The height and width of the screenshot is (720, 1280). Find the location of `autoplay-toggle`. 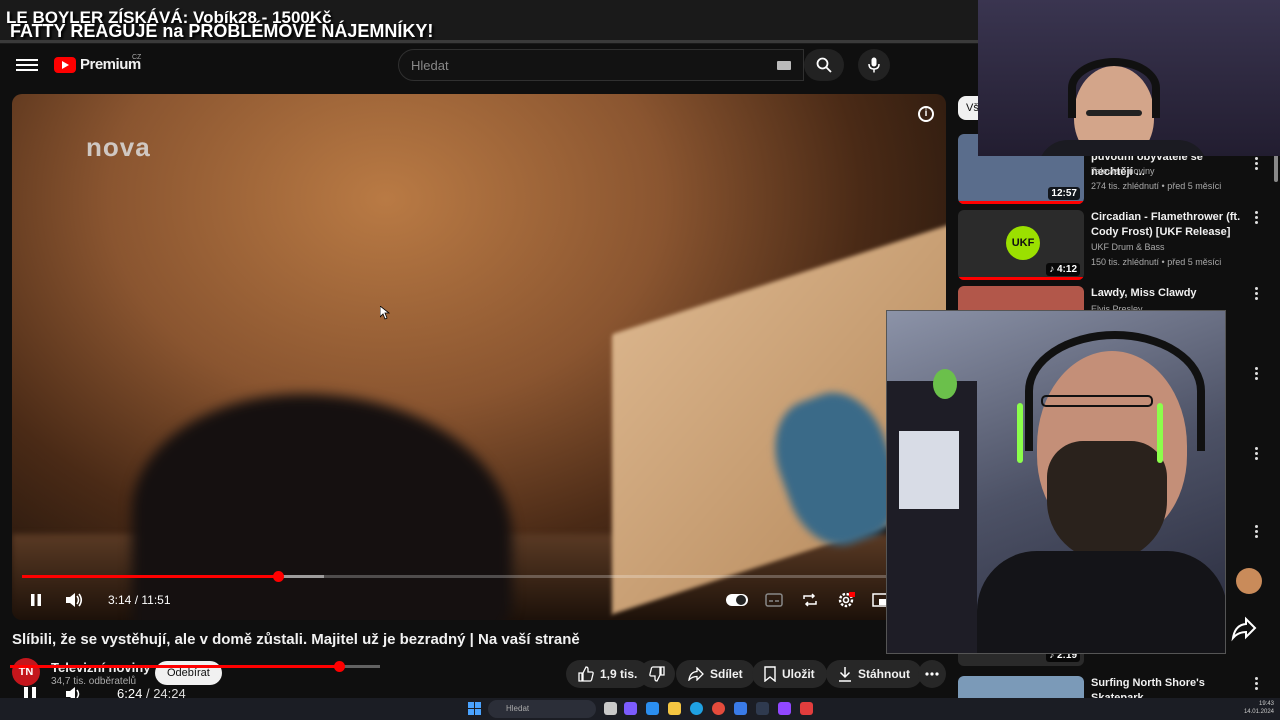

autoplay-toggle is located at coordinates (737, 600).